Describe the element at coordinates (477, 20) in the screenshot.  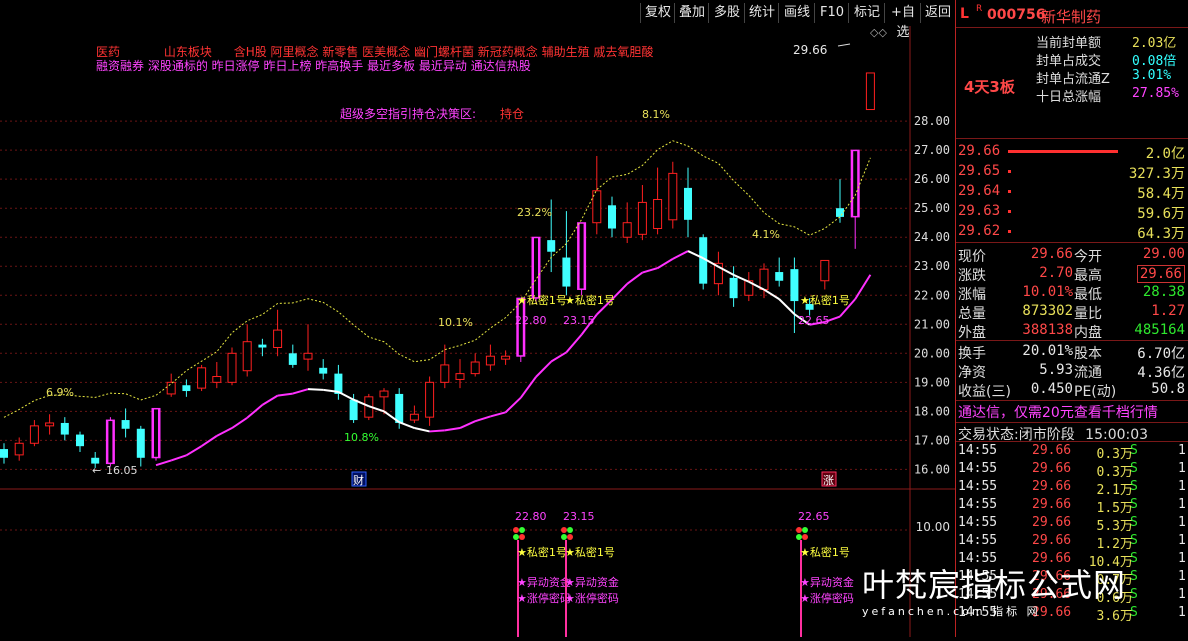
I see `chart-toolbar: 复权 叠加 多股 统计 画线 F10 标记 +自选 返回` at that location.